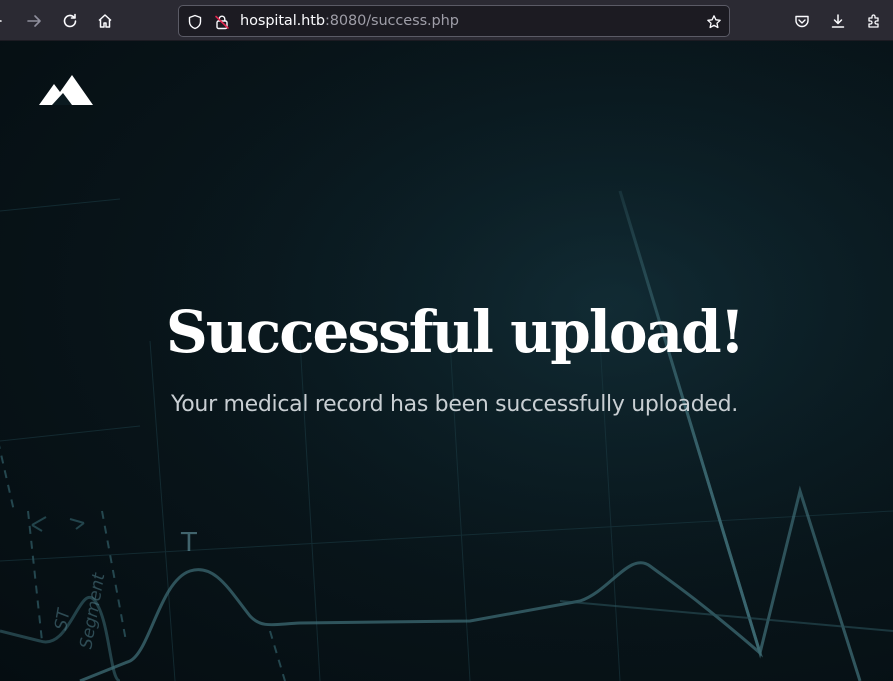 The image size is (893, 681). Describe the element at coordinates (391, 21) in the screenshot. I see `url-path: :8080/success.php` at that location.